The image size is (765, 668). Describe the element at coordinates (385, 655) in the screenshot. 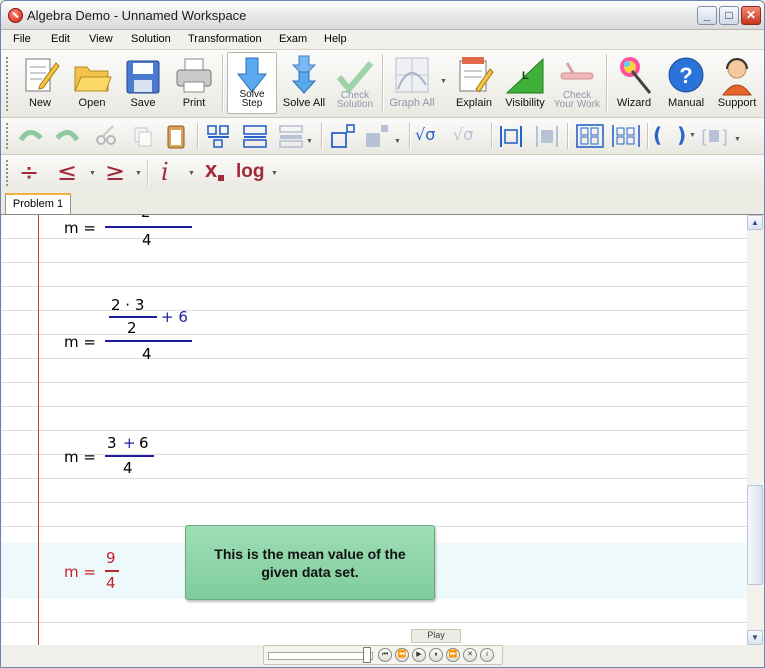

I see `skip-start-icon: ⏮` at that location.